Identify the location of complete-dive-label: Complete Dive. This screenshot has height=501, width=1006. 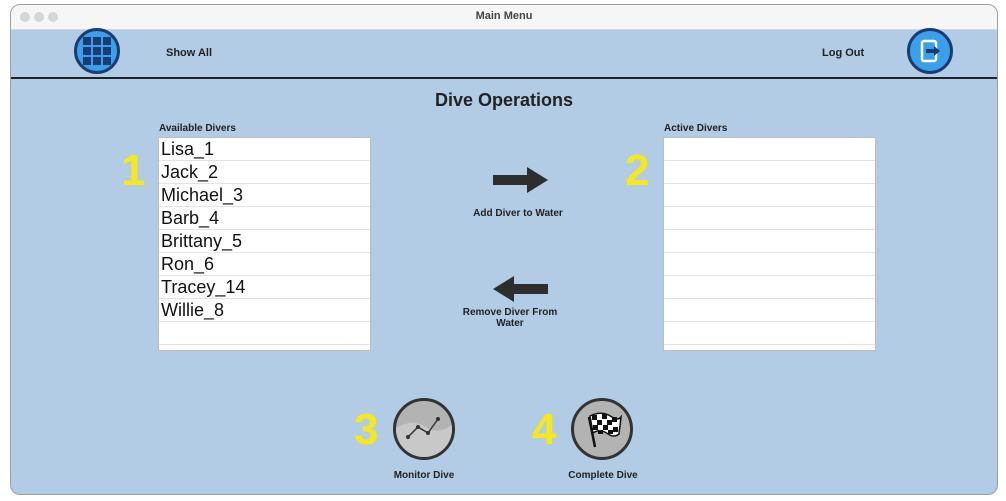
(603, 475).